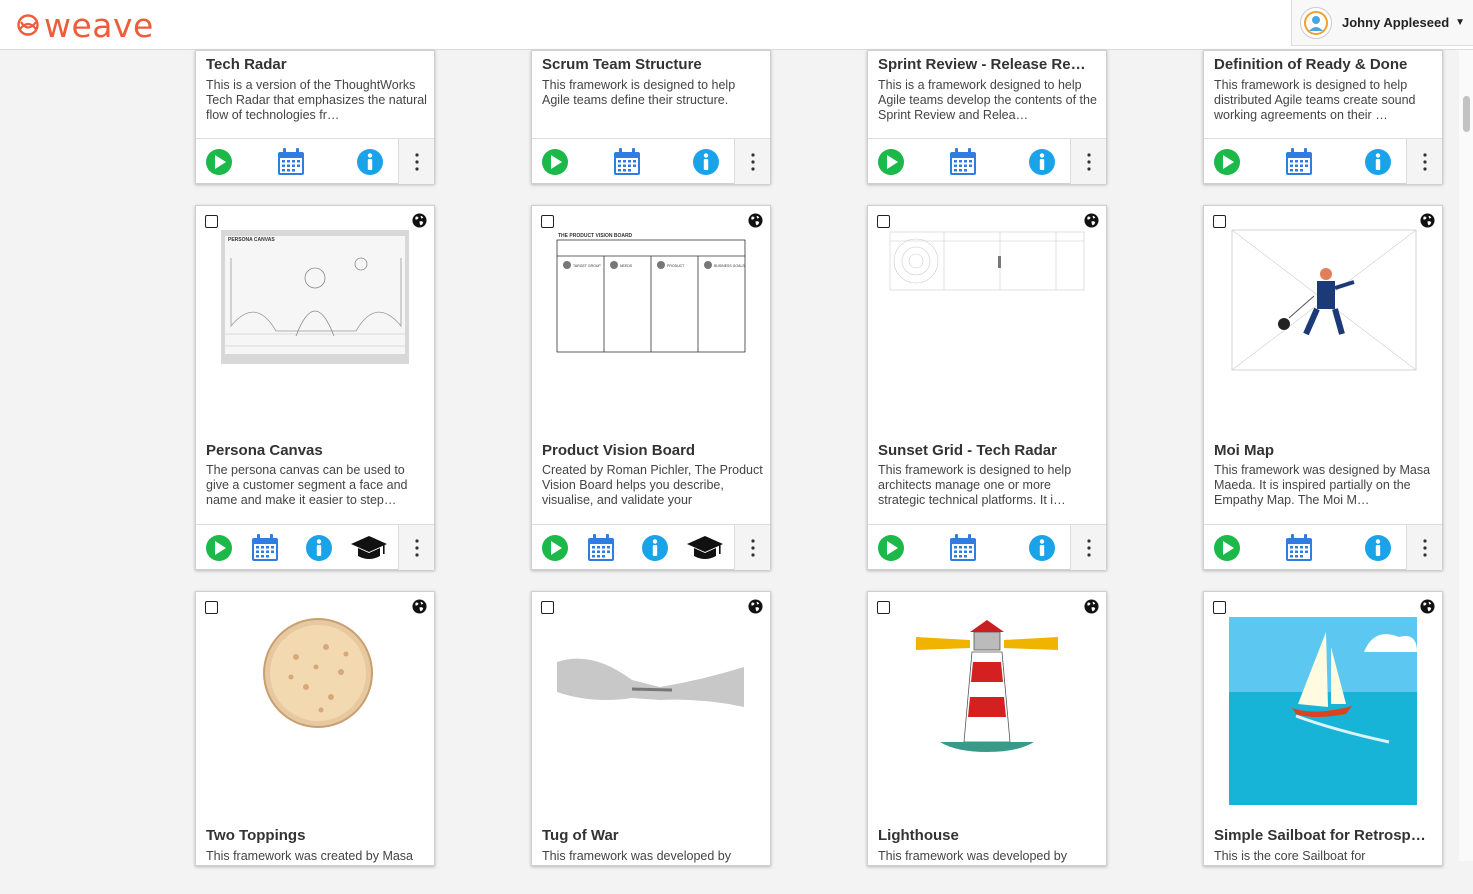 The height and width of the screenshot is (894, 1473). I want to click on two-toppings-thumbnail, so click(318, 673).